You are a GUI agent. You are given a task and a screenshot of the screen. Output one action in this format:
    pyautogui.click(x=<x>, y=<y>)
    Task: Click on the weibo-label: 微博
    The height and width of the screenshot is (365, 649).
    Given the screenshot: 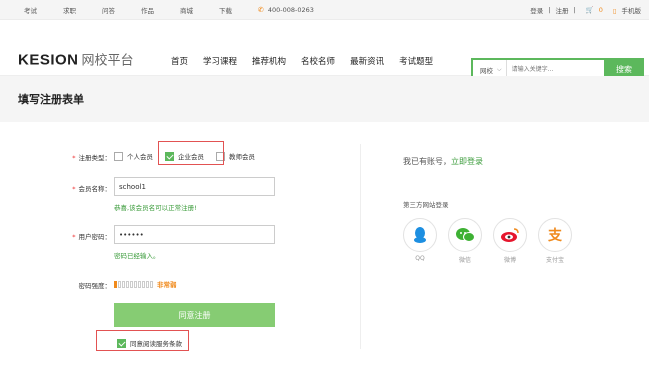 What is the action you would take?
    pyautogui.click(x=509, y=260)
    